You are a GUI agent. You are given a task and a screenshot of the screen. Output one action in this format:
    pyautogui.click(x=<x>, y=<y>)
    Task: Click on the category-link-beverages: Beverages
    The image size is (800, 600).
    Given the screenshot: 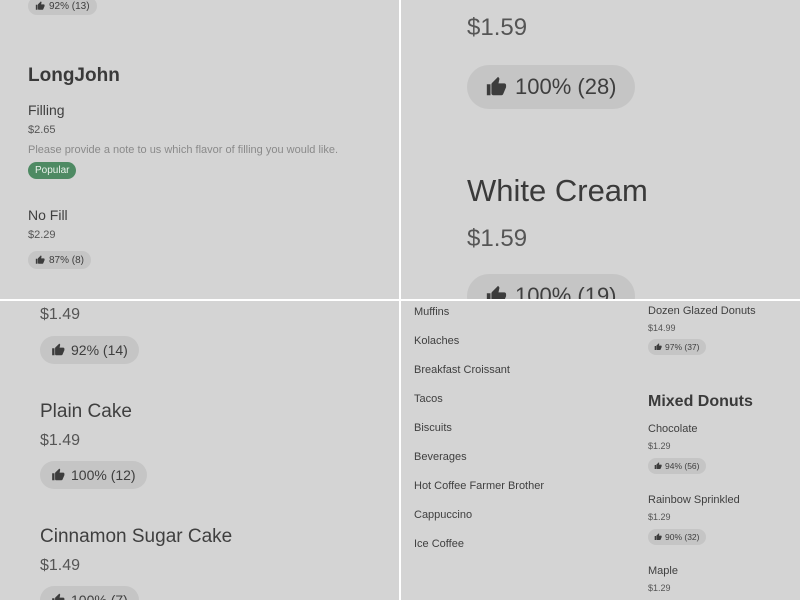 What is the action you would take?
    pyautogui.click(x=440, y=457)
    